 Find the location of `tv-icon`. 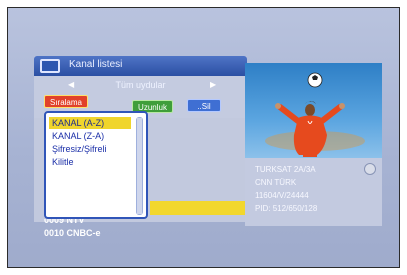

tv-icon is located at coordinates (50, 66).